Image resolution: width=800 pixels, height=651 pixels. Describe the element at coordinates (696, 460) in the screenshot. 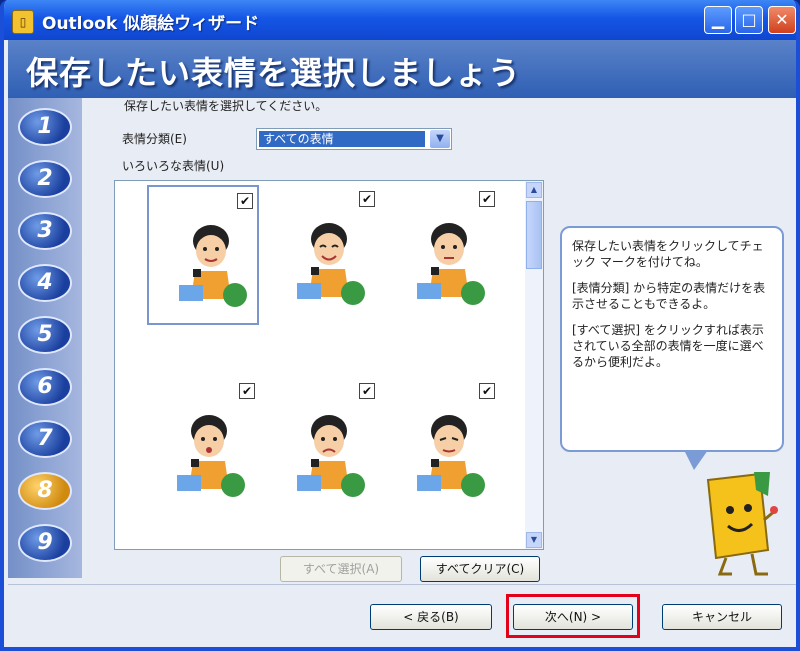

I see `balloon-tail` at that location.